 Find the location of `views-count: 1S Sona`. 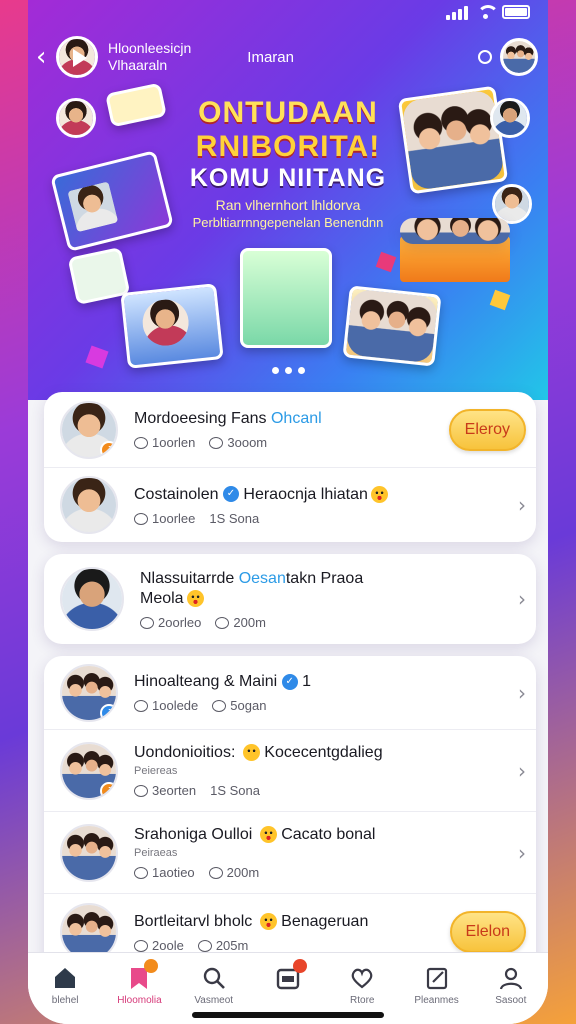

views-count: 1S Sona is located at coordinates (234, 518).